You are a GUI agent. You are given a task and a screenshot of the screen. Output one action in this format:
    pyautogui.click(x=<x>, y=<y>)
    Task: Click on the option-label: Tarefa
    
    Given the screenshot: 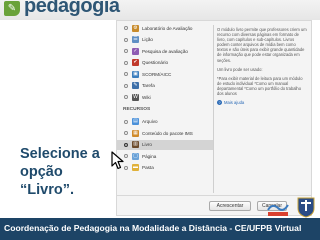 What is the action you would take?
    pyautogui.click(x=148, y=85)
    